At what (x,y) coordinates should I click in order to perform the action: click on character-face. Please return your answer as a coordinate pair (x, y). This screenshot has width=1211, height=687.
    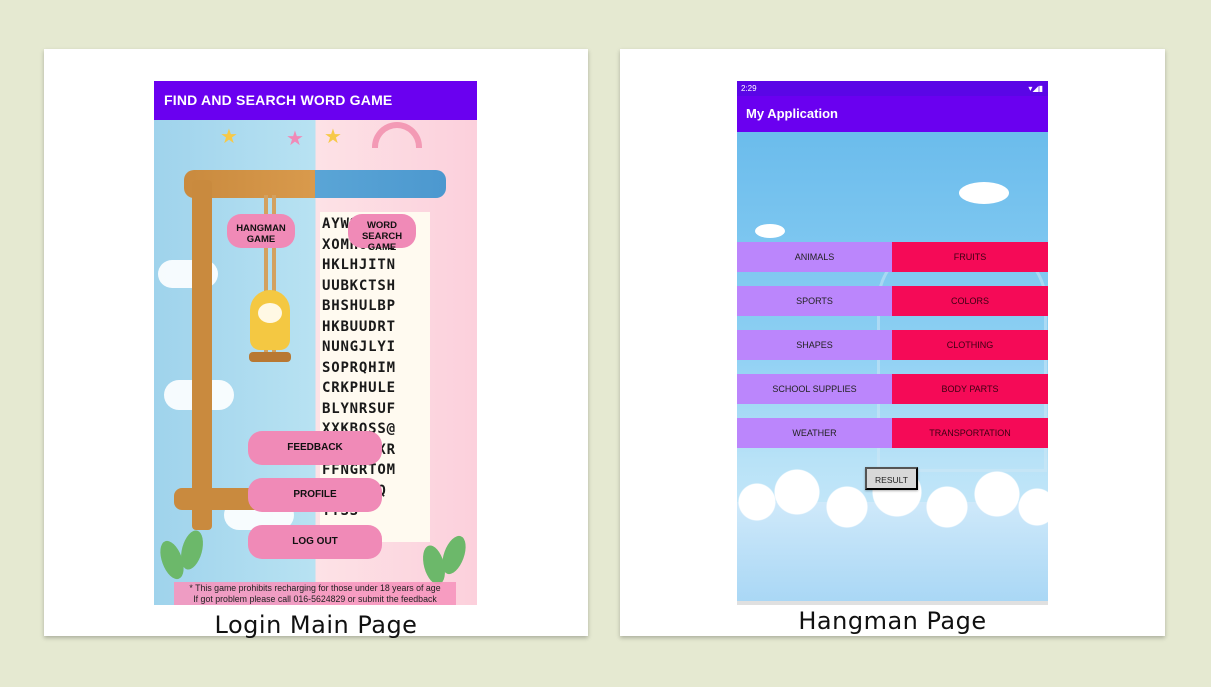
    Looking at the image, I should click on (270, 313).